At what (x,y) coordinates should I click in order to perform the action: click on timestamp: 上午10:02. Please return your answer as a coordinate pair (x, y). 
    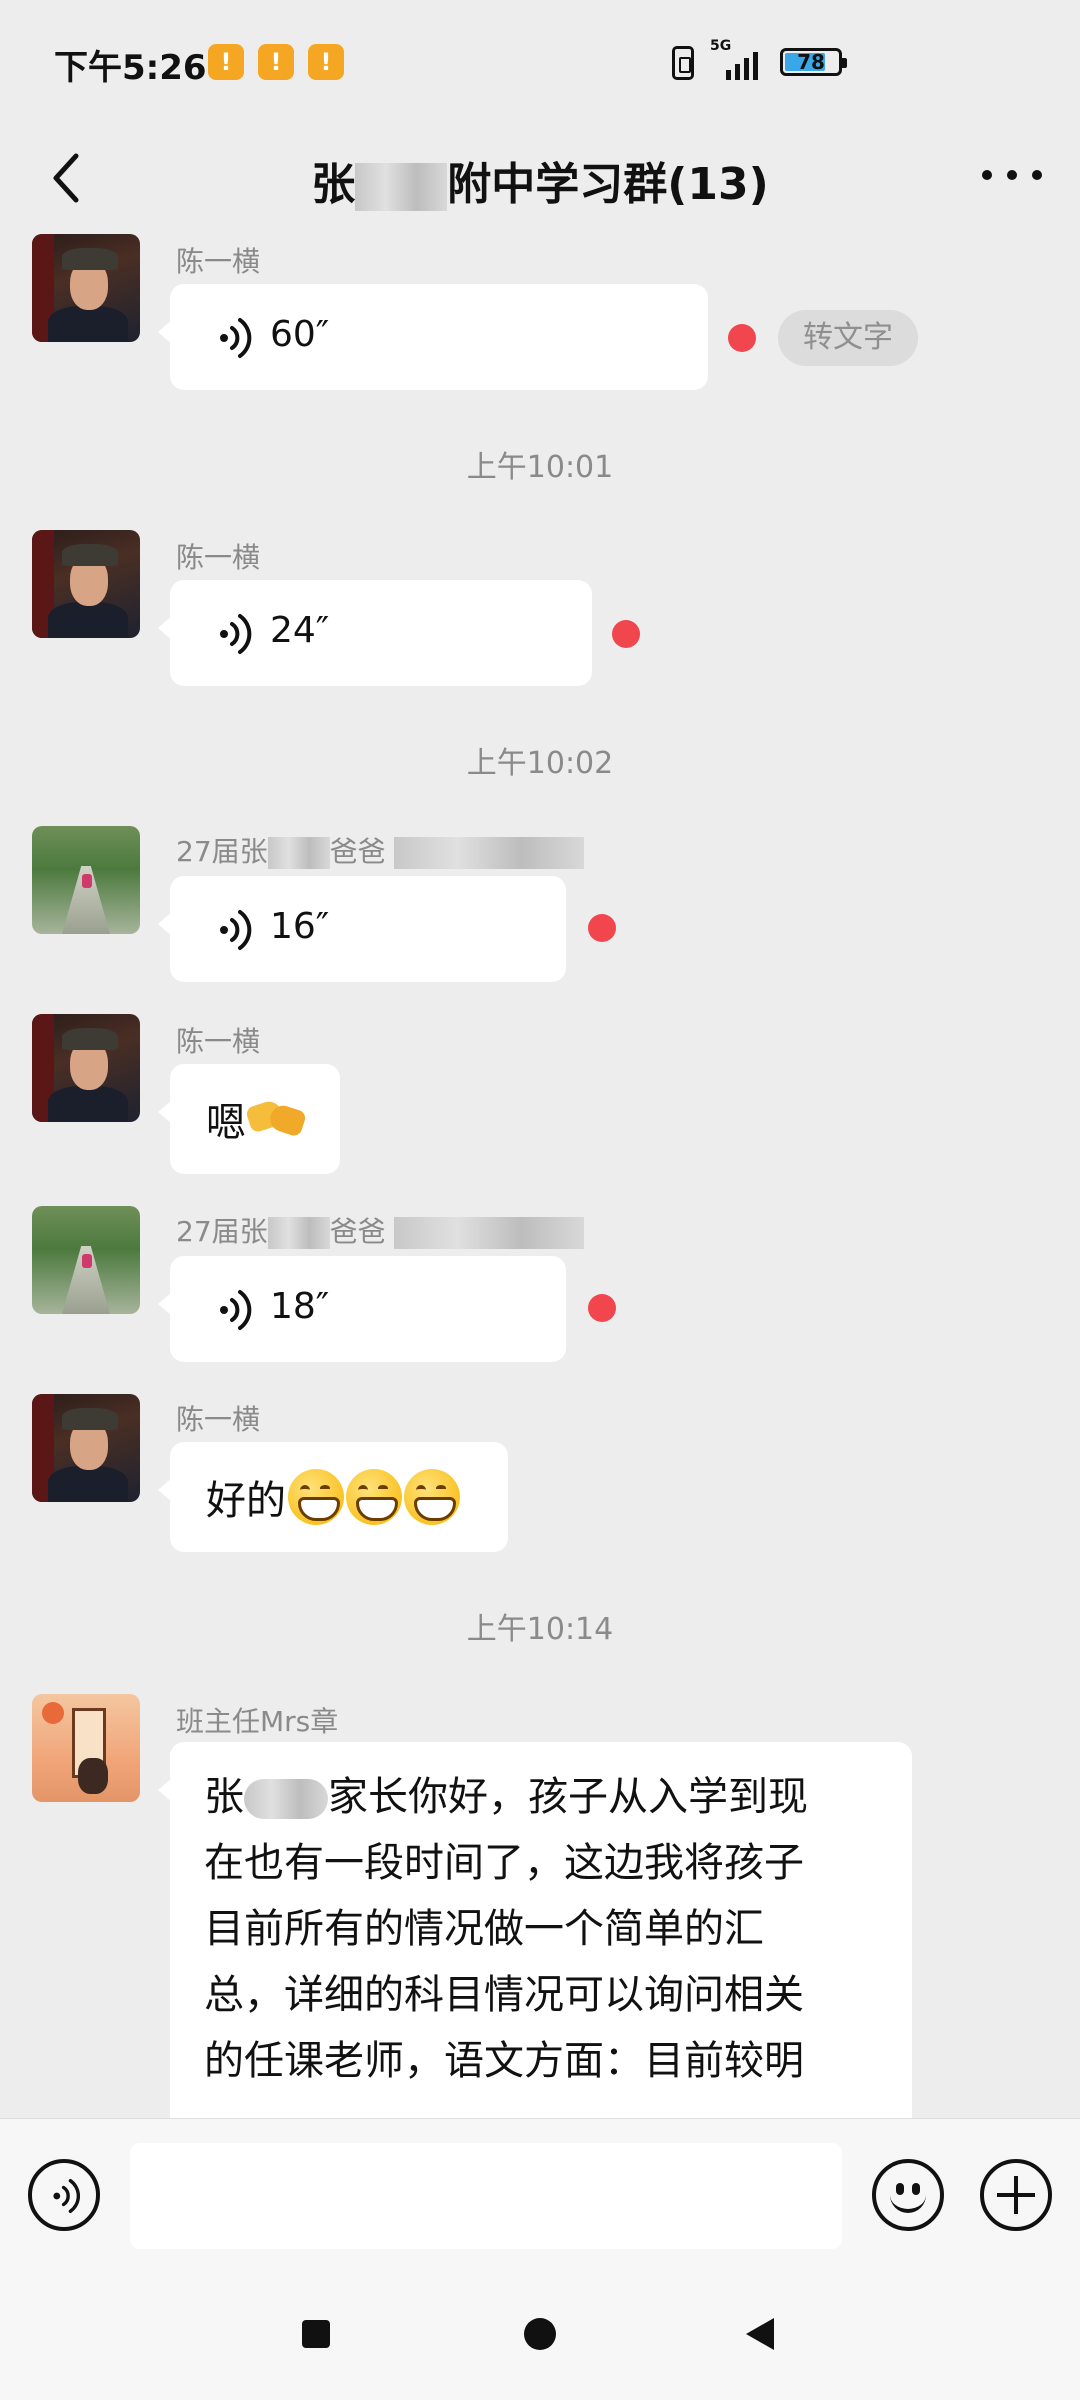
    Looking at the image, I should click on (540, 763).